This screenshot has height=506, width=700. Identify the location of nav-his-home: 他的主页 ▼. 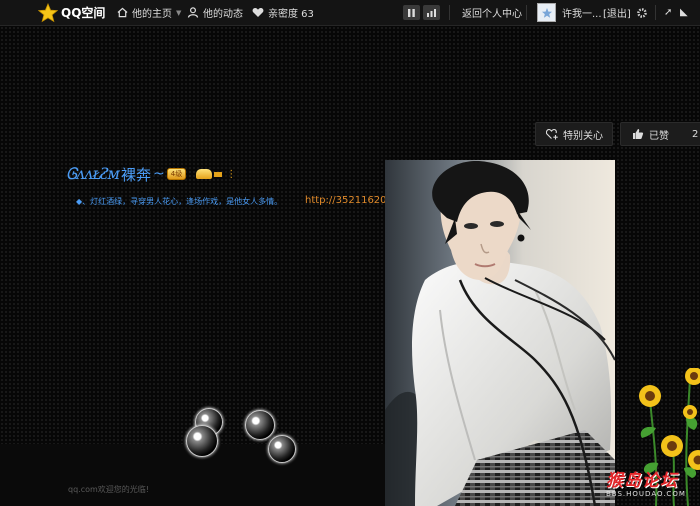
(149, 12).